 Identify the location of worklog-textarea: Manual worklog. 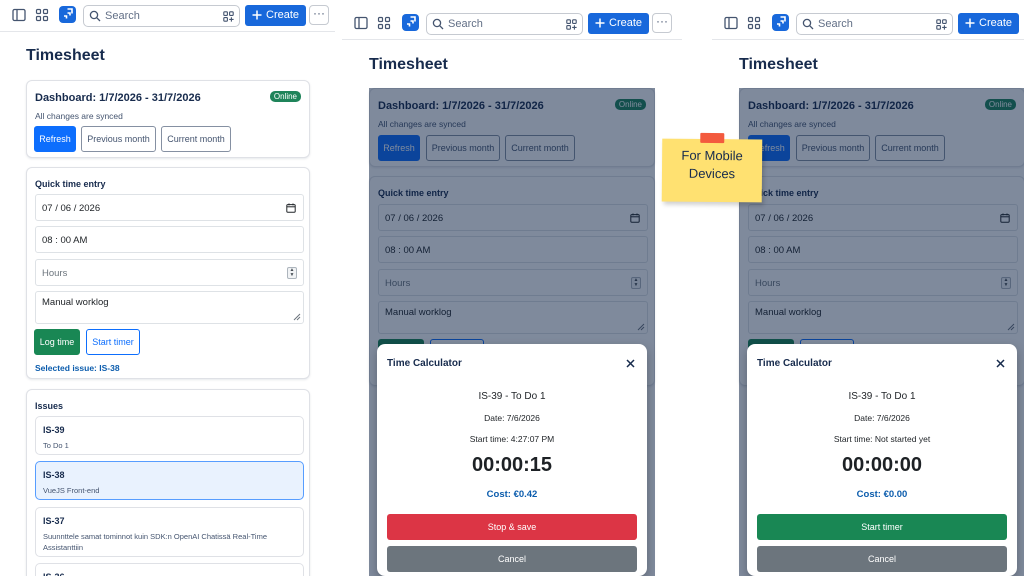
(169, 307).